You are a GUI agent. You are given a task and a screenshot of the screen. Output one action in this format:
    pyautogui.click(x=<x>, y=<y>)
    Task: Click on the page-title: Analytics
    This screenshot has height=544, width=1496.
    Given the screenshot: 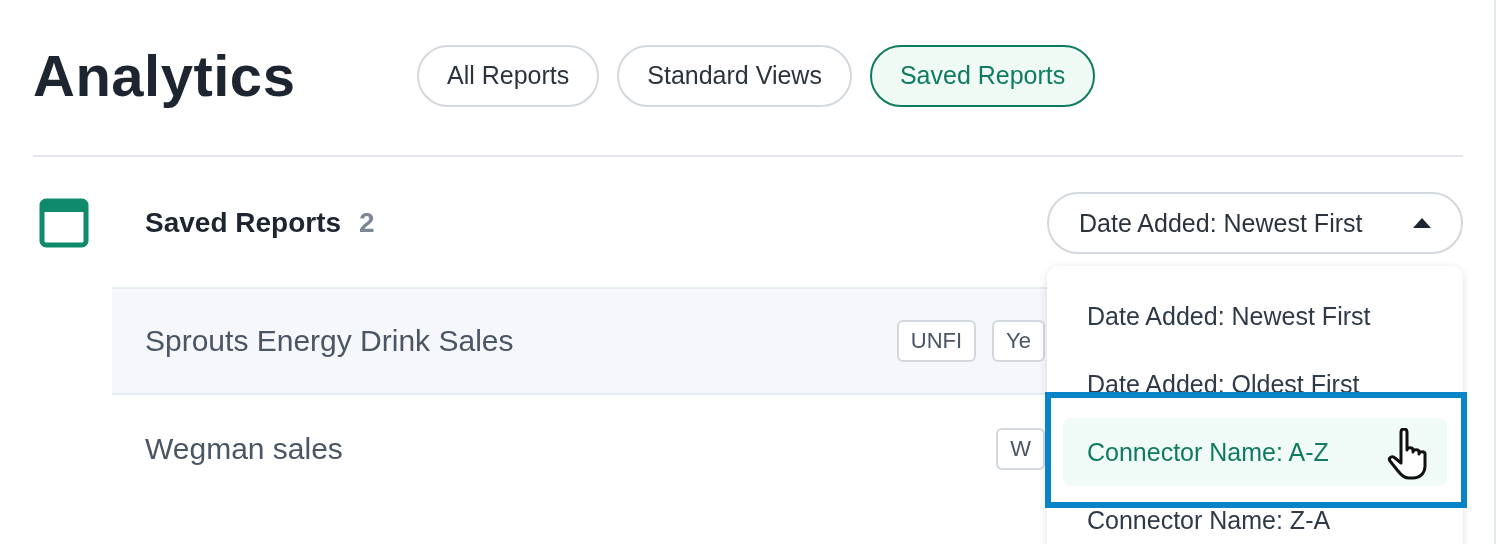 What is the action you would take?
    pyautogui.click(x=165, y=75)
    